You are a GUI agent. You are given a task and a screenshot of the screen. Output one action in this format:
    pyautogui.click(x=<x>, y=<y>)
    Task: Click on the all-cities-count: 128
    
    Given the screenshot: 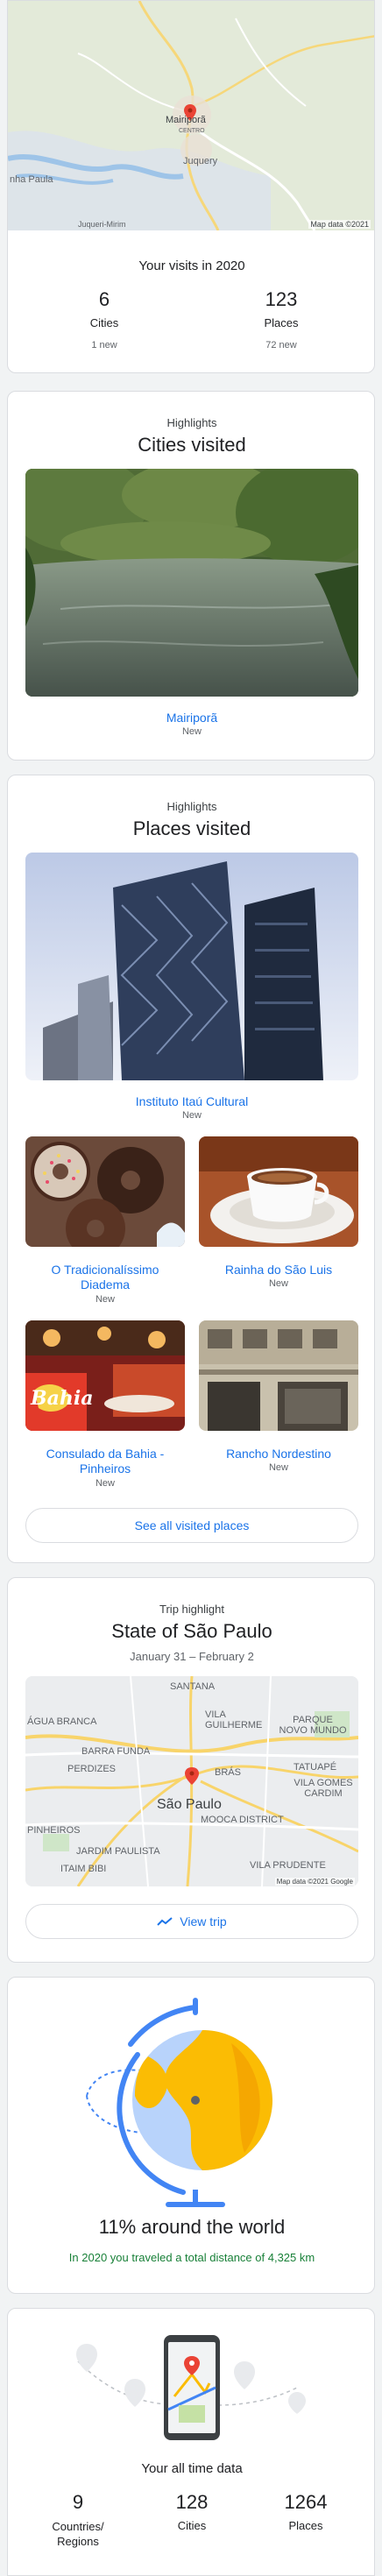 What is the action you would take?
    pyautogui.click(x=192, y=2502)
    